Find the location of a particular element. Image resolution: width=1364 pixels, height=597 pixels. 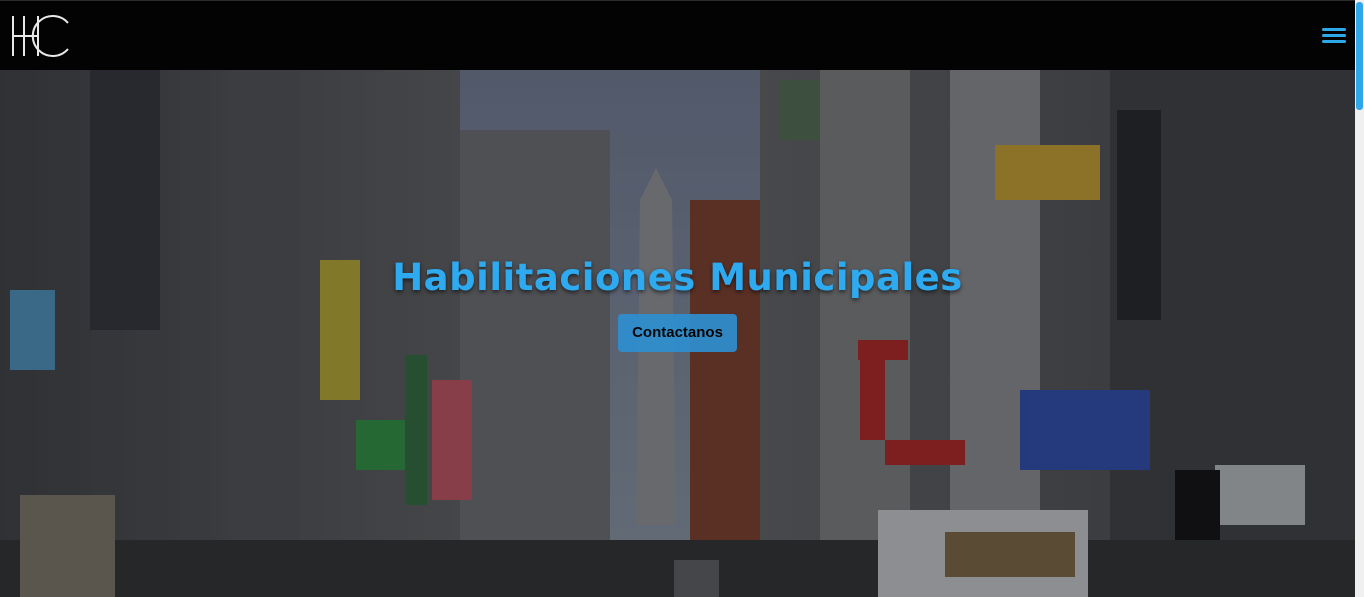

scrollbar-thumb is located at coordinates (1359, 56).